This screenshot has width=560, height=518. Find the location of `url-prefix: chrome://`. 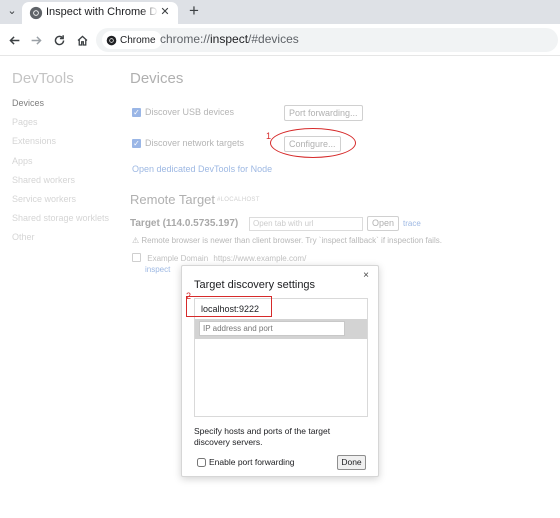

url-prefix: chrome:// is located at coordinates (185, 39).